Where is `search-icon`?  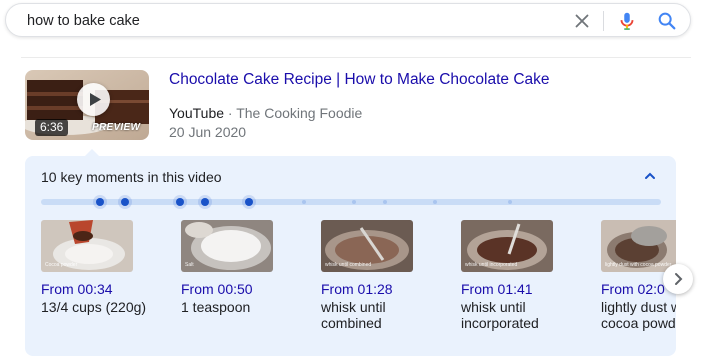 search-icon is located at coordinates (667, 21).